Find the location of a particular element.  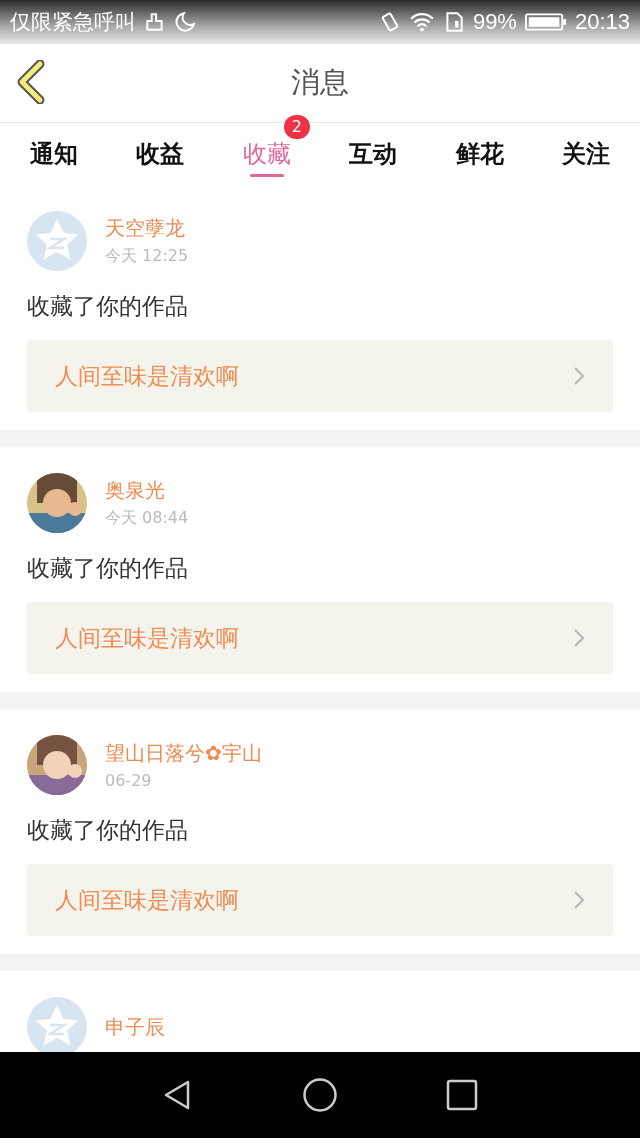

moon-icon is located at coordinates (185, 22).